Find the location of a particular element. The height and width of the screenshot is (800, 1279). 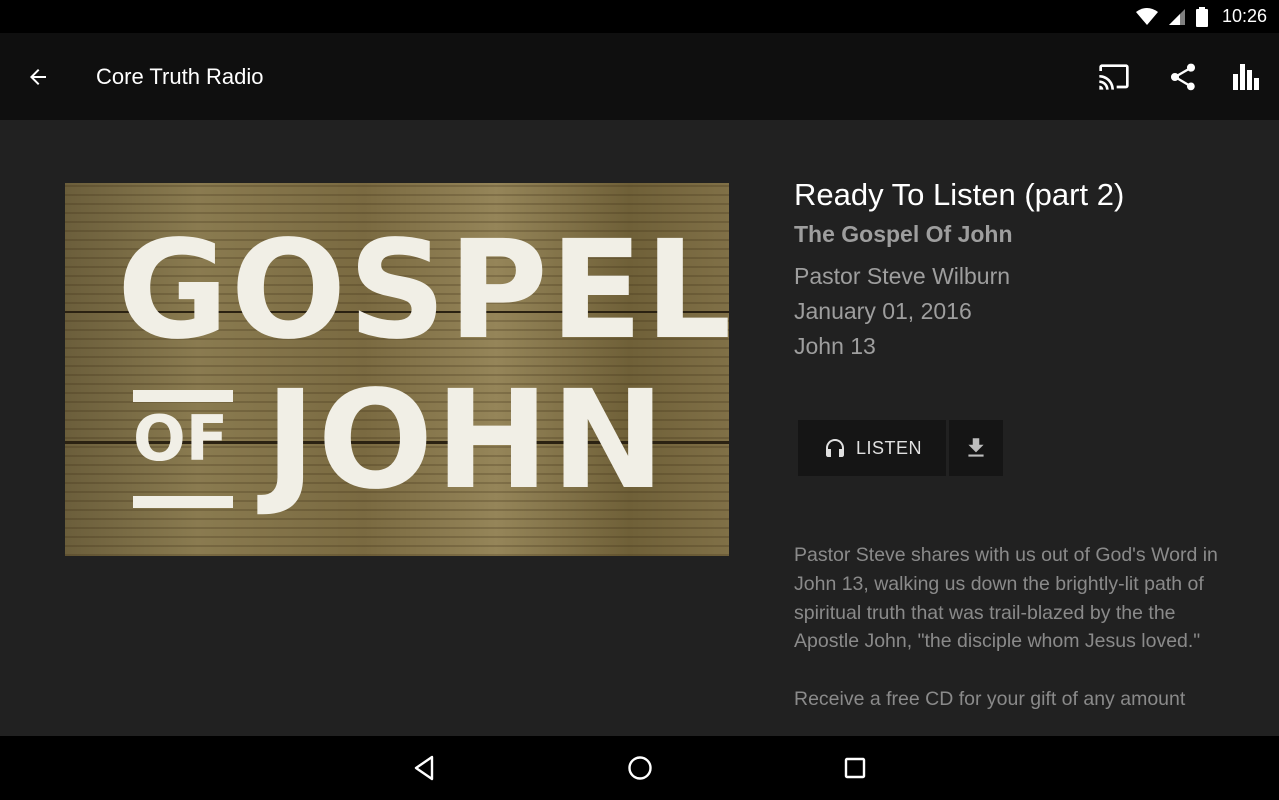

artwork-title-of: OF is located at coordinates (183, 449).